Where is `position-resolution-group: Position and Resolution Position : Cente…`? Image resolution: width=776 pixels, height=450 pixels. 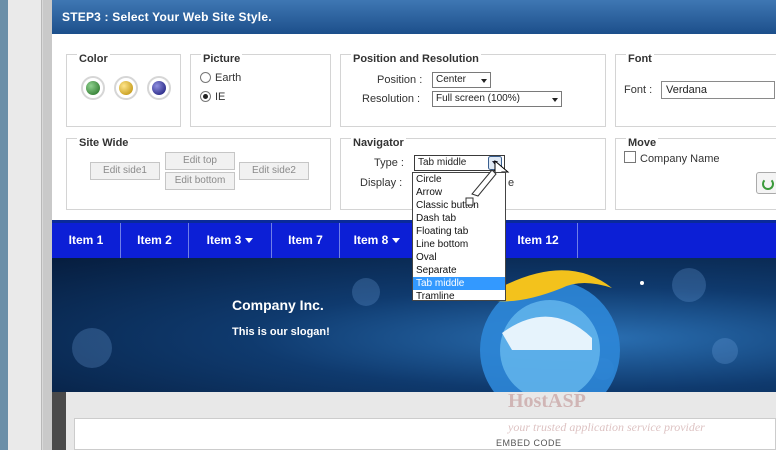
position-resolution-group: Position and Resolution Position : Cente… is located at coordinates (473, 90).